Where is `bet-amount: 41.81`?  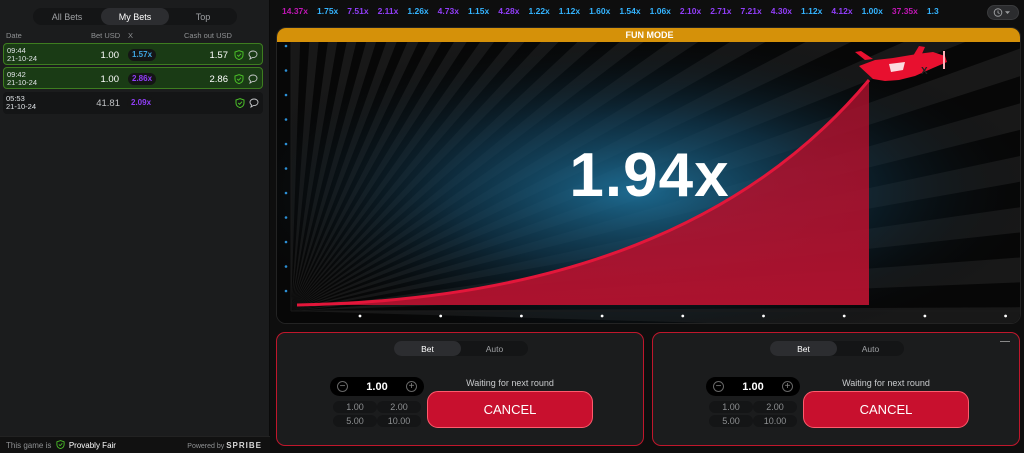
bet-amount: 41.81 is located at coordinates (108, 103).